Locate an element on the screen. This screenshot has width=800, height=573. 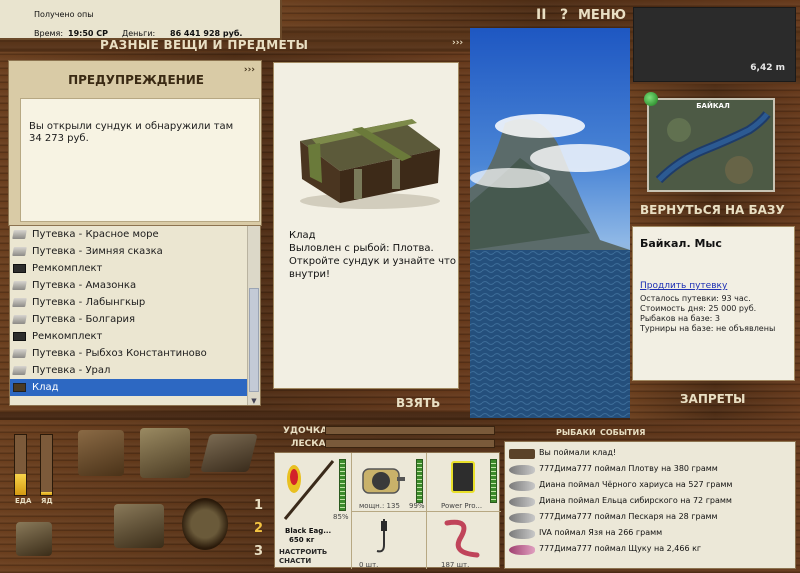
rod-weight: 650 кг is located at coordinates (302, 540).